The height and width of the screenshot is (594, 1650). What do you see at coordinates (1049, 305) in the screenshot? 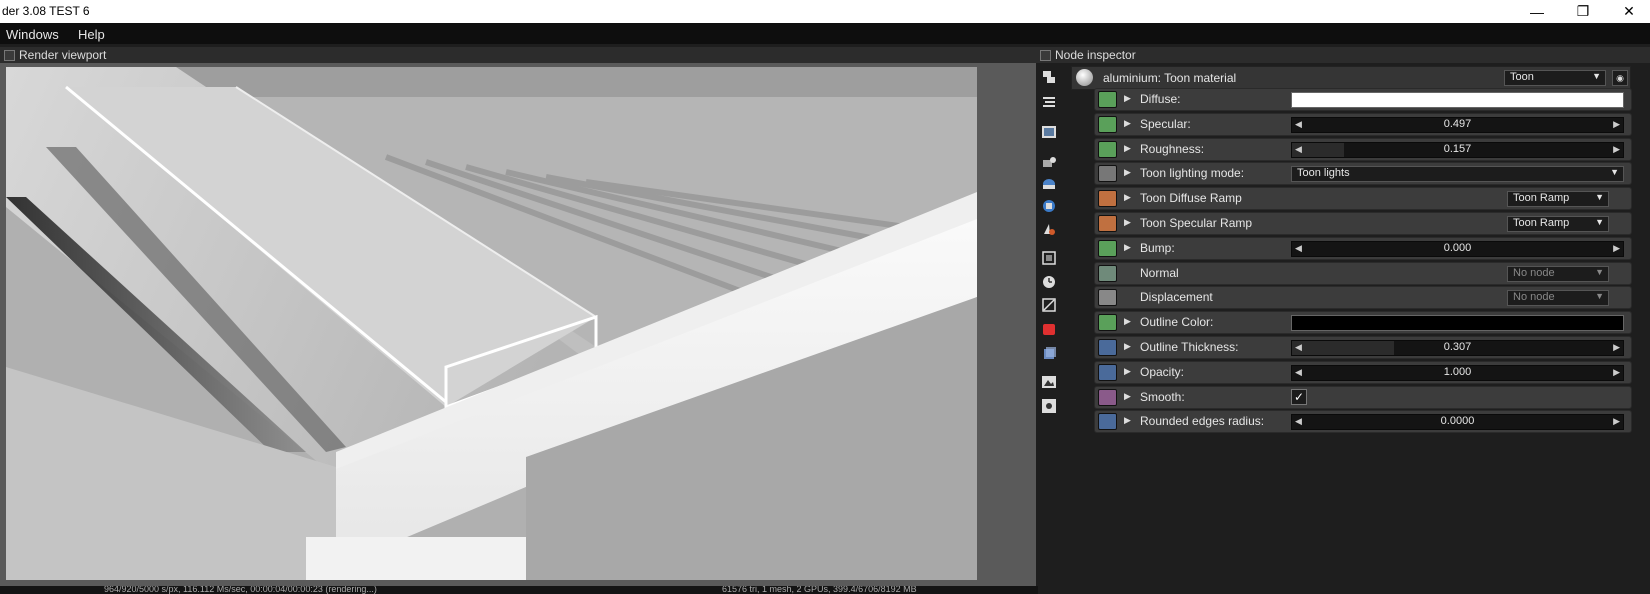
I see `kernel-icon` at bounding box center [1049, 305].